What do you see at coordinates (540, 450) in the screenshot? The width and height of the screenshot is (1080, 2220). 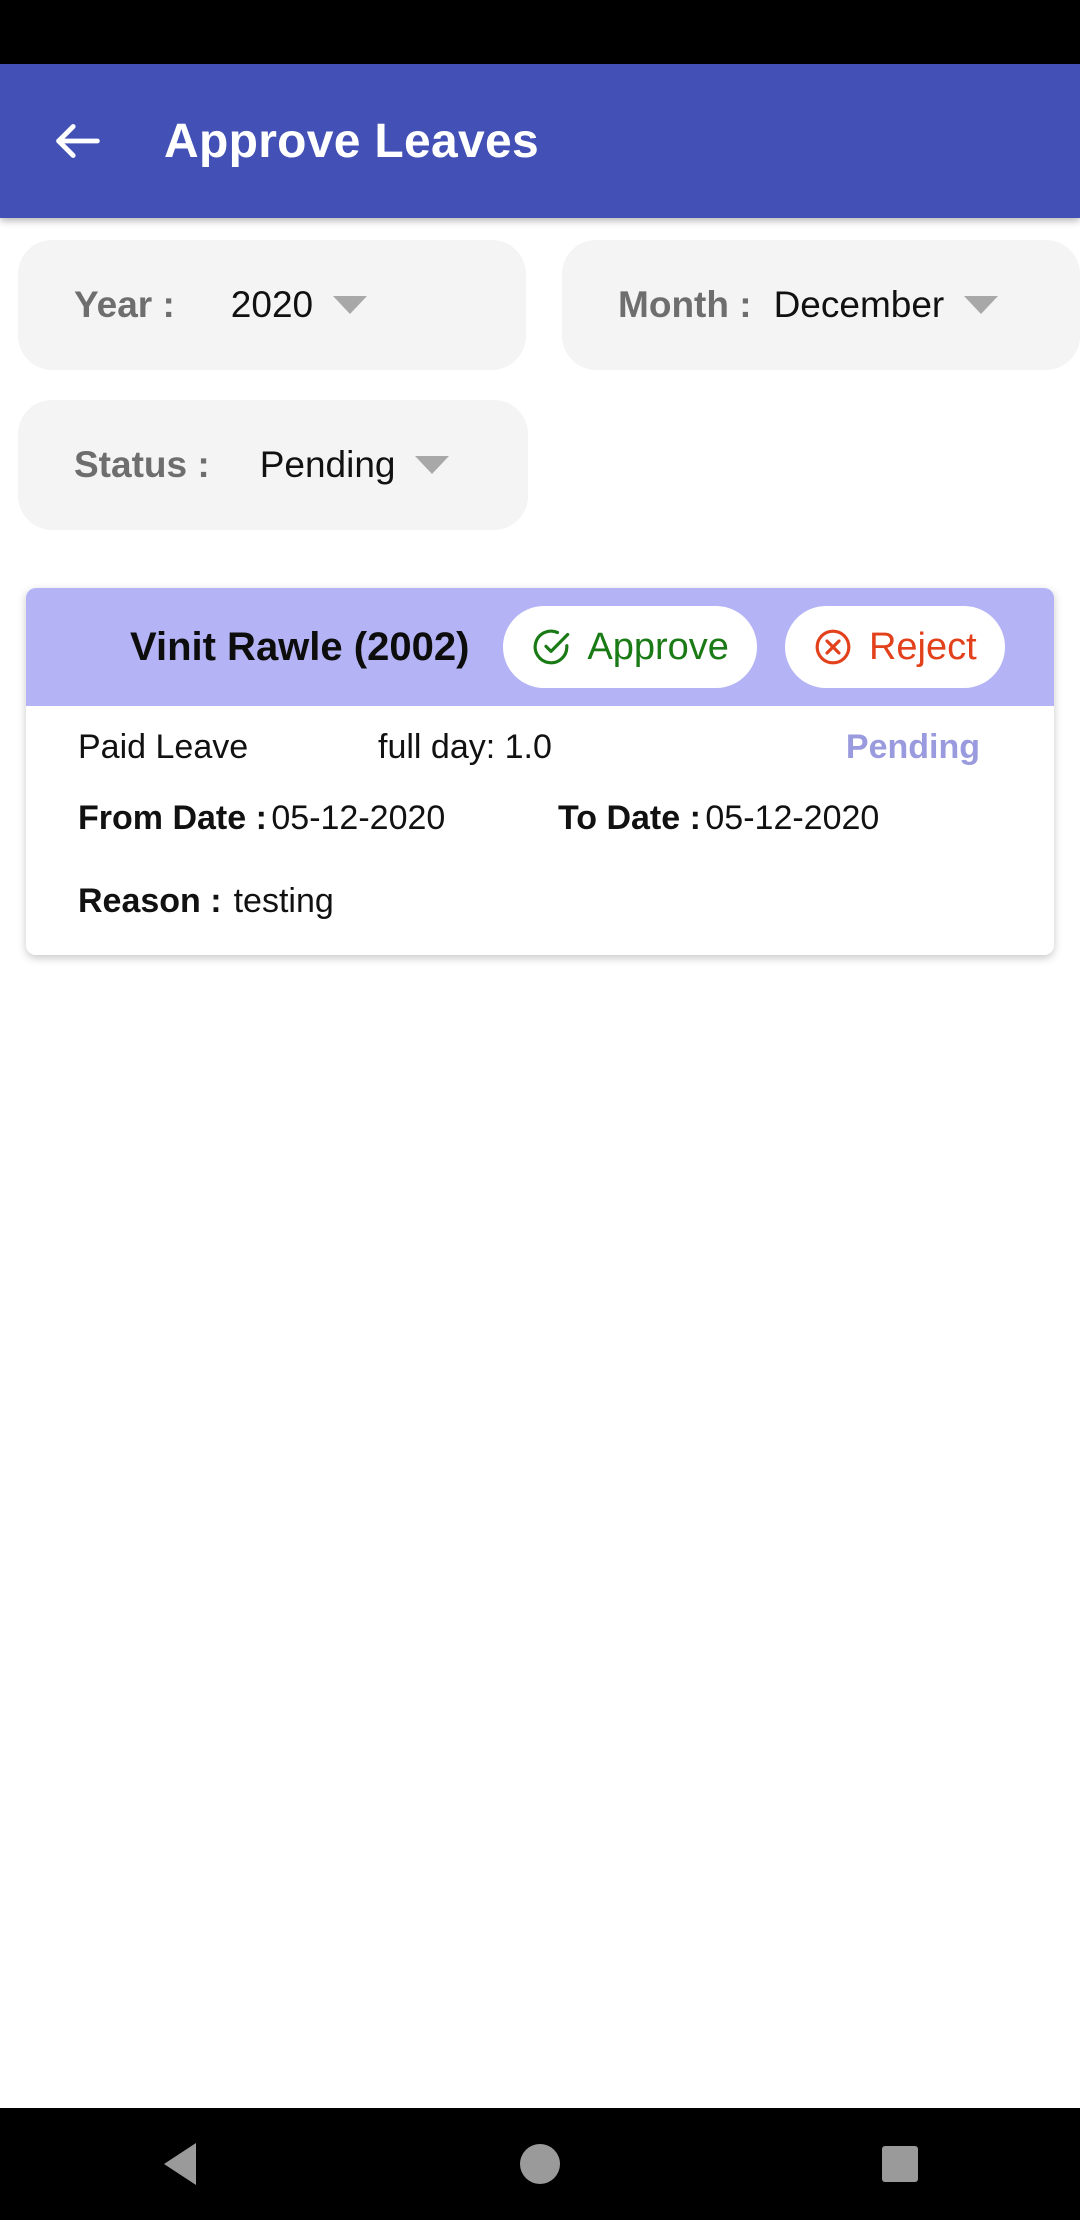 I see `filter-row-secondary: Status : Pending` at bounding box center [540, 450].